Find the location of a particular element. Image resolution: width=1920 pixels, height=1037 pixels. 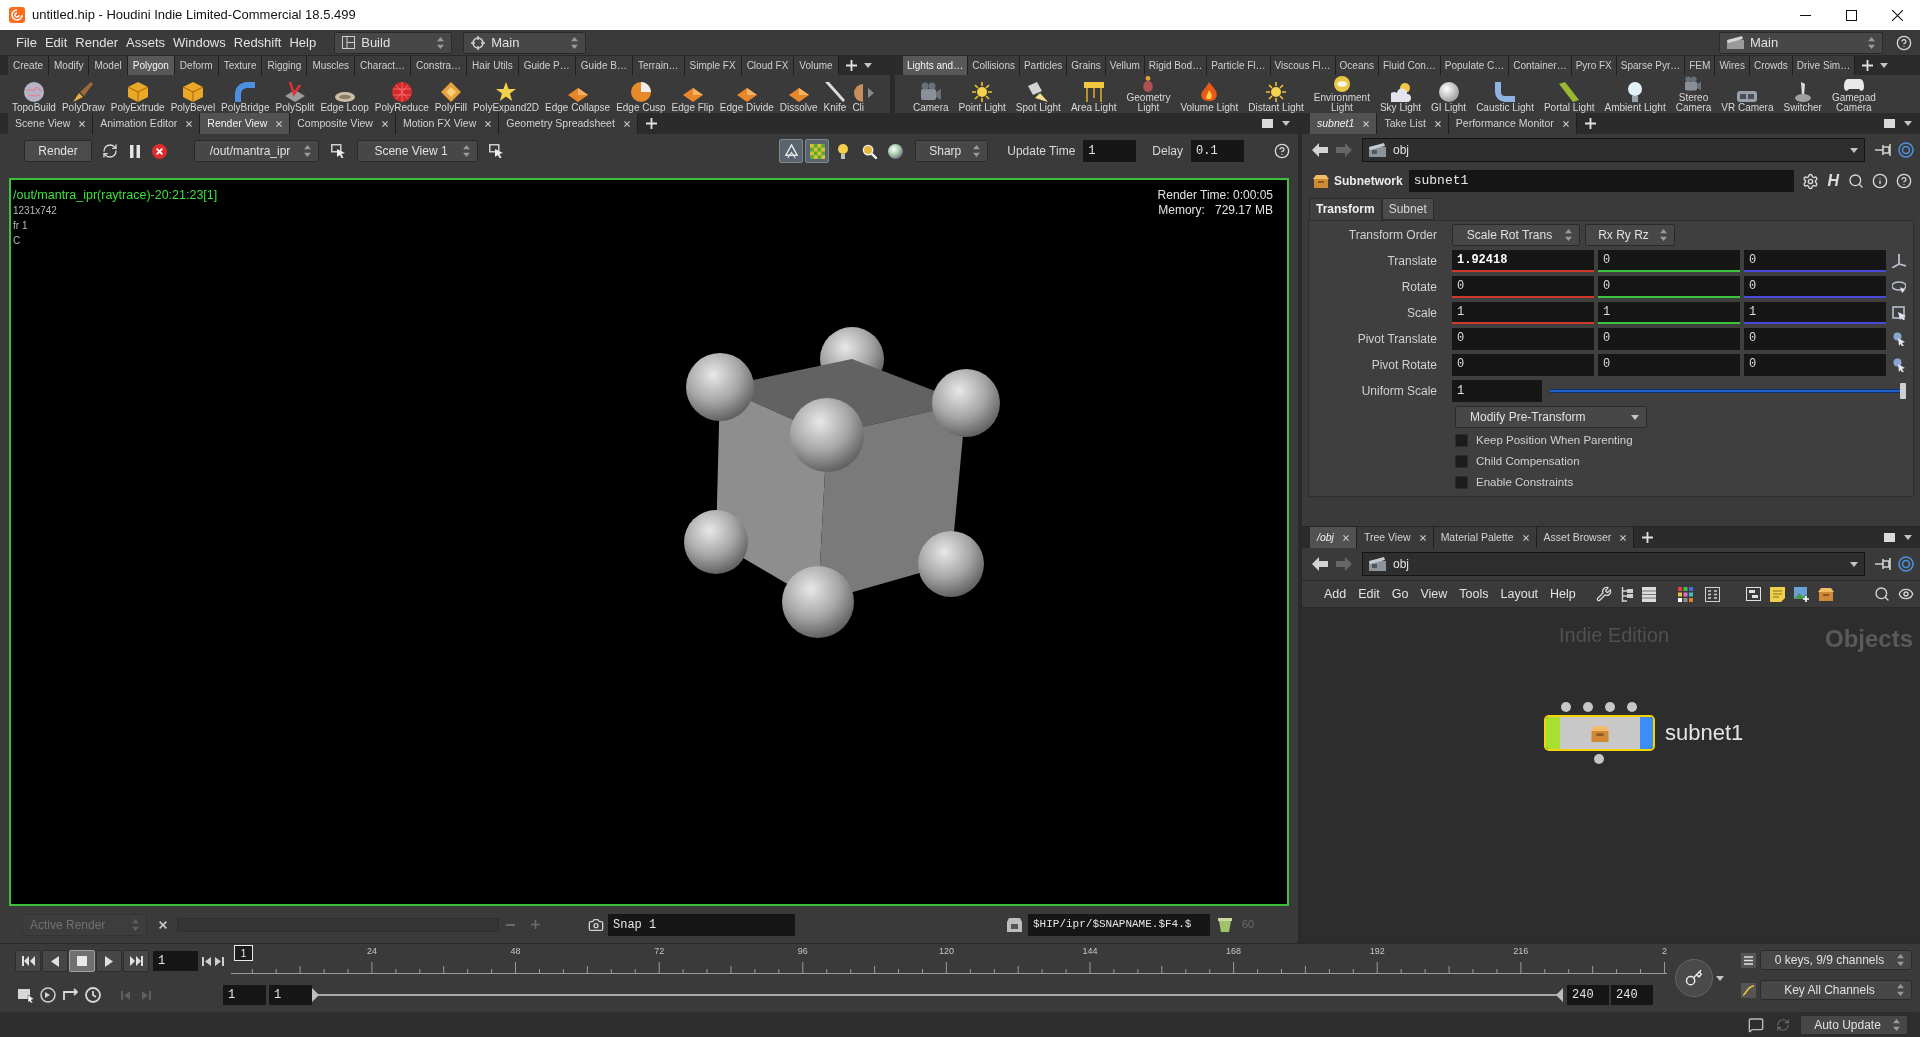

checkbox is located at coordinates (1461, 461).